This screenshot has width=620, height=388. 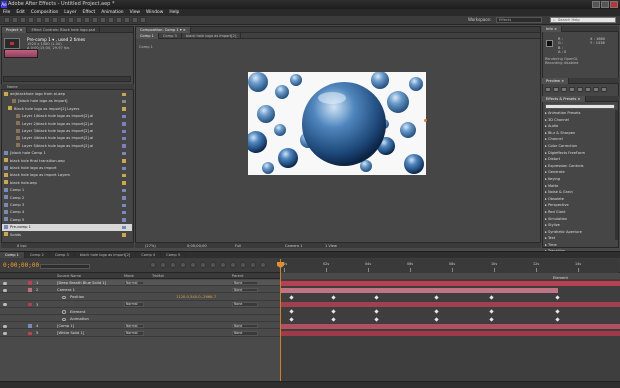 What do you see at coordinates (212, 36) in the screenshot?
I see `comp-subtab: black hole logo as import[2]` at bounding box center [212, 36].